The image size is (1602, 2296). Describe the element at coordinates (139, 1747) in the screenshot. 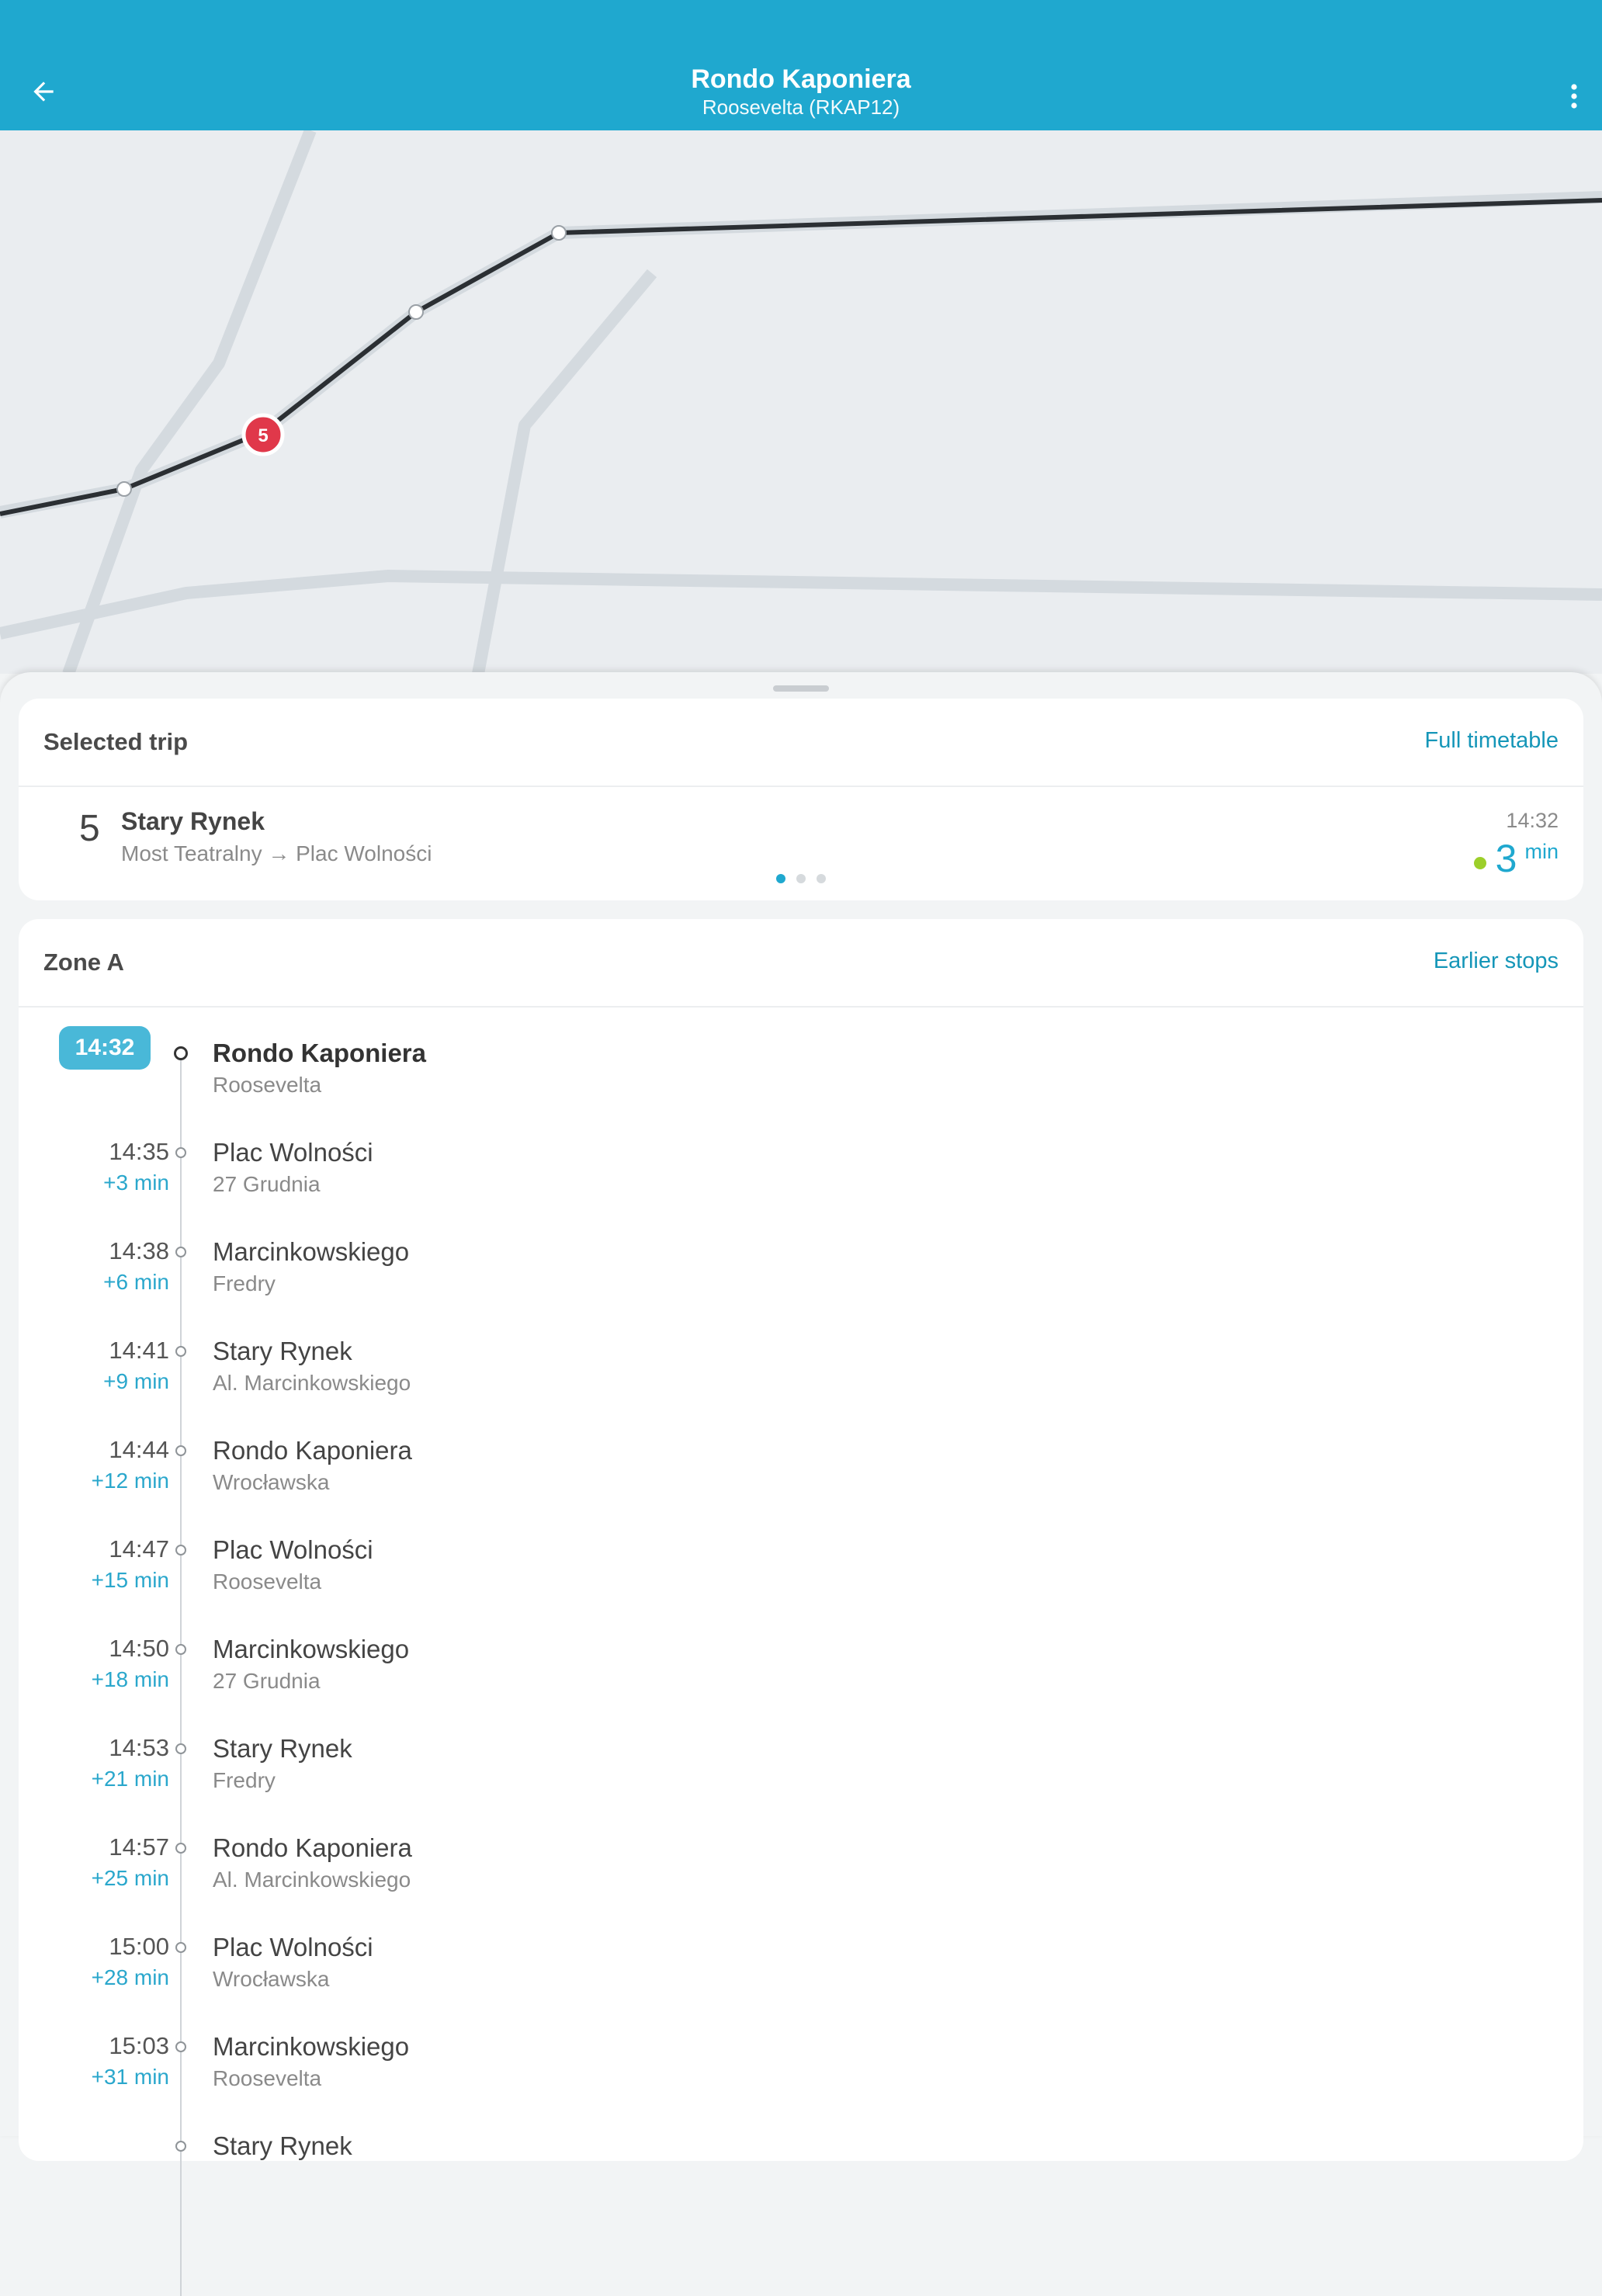

I see `stop-time: 14:53` at that location.